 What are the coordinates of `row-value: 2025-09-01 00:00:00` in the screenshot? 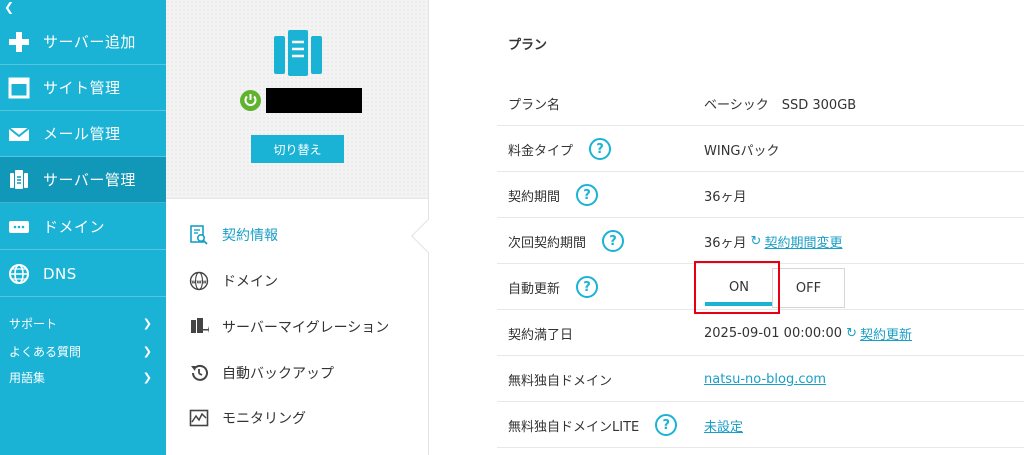 It's located at (773, 333).